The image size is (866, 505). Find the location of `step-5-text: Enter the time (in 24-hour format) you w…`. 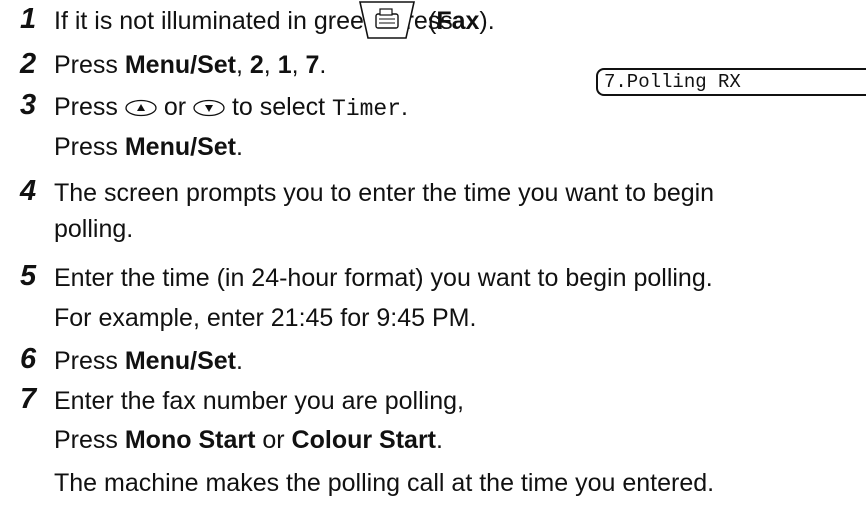

step-5-text: Enter the time (in 24-hour format) you w… is located at coordinates (383, 278).